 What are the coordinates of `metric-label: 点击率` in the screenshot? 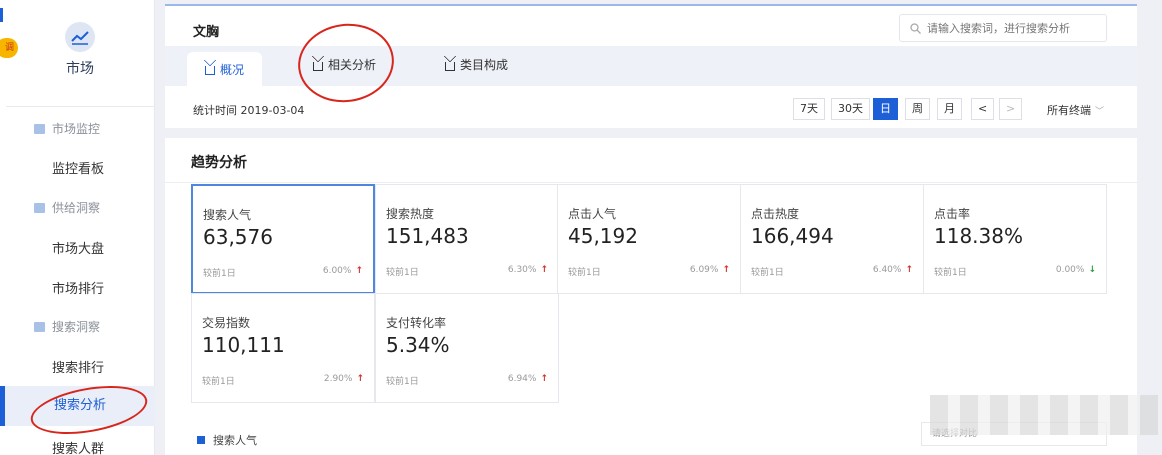 It's located at (952, 214).